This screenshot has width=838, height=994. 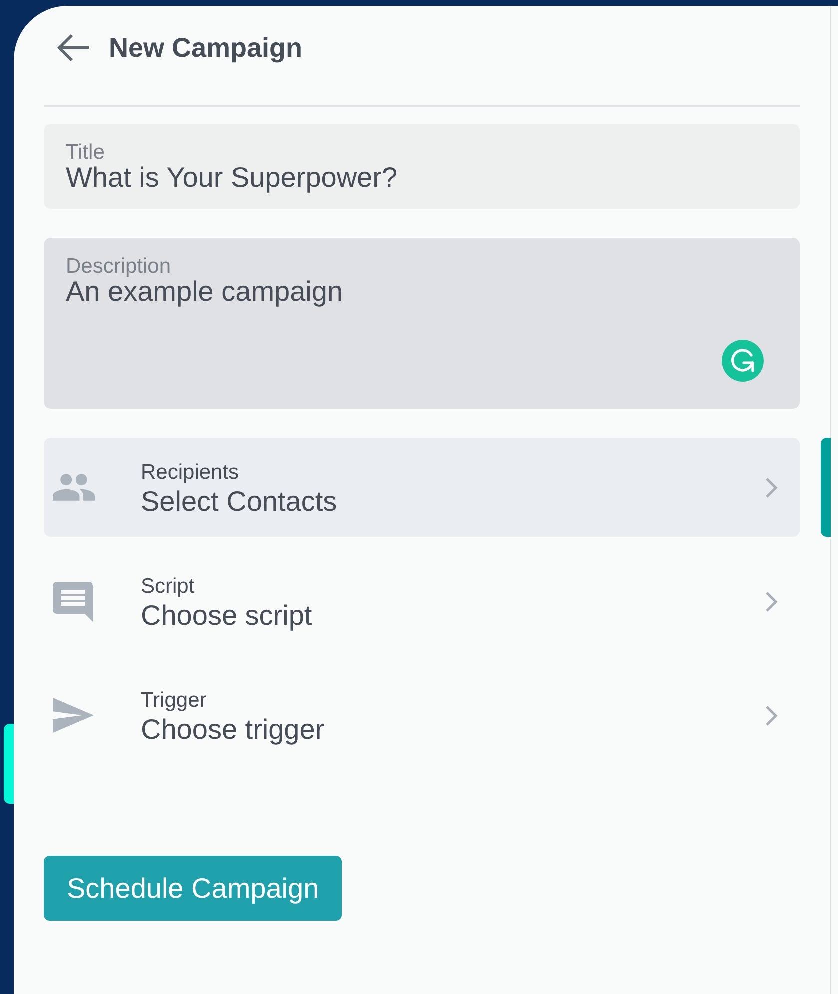 I want to click on title-field: Title What is Your Superpower?, so click(x=422, y=166).